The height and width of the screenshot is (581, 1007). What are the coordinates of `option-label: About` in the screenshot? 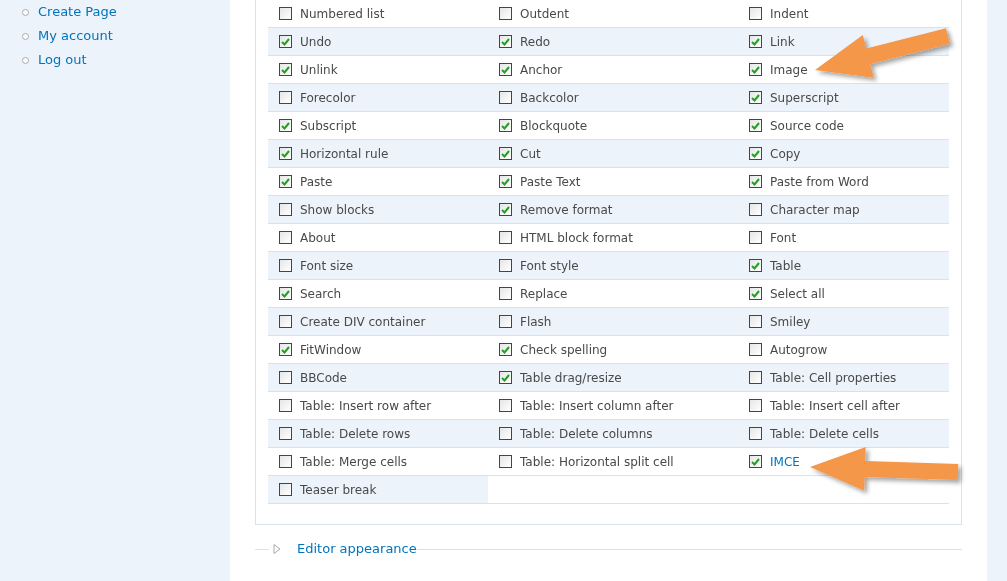 It's located at (318, 238).